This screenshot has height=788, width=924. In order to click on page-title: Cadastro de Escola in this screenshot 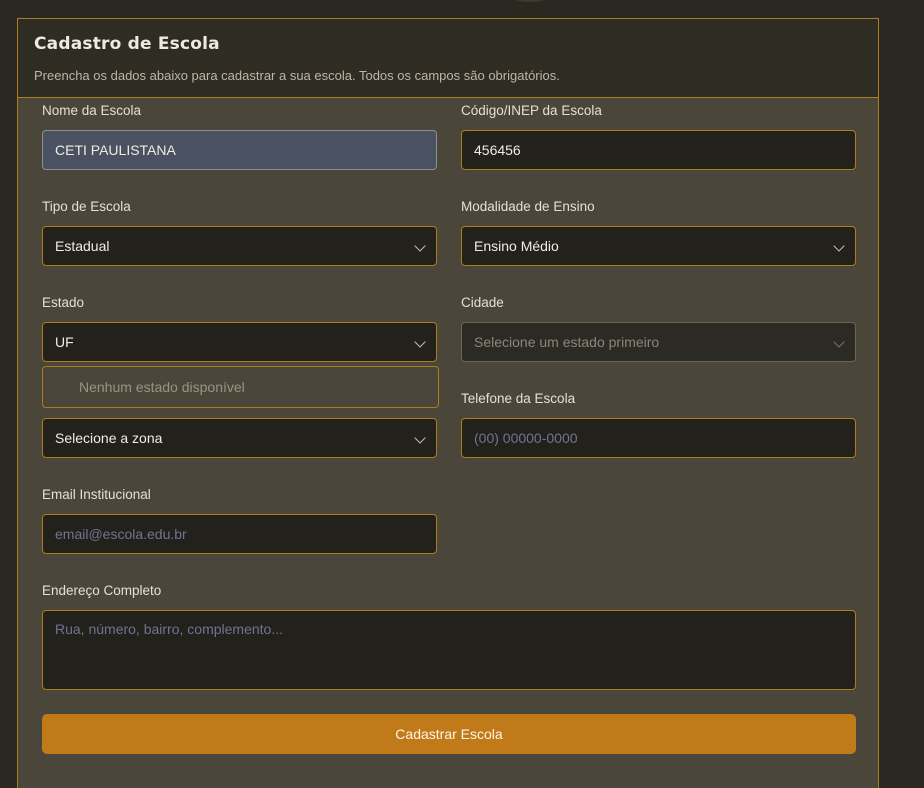, I will do `click(127, 44)`.